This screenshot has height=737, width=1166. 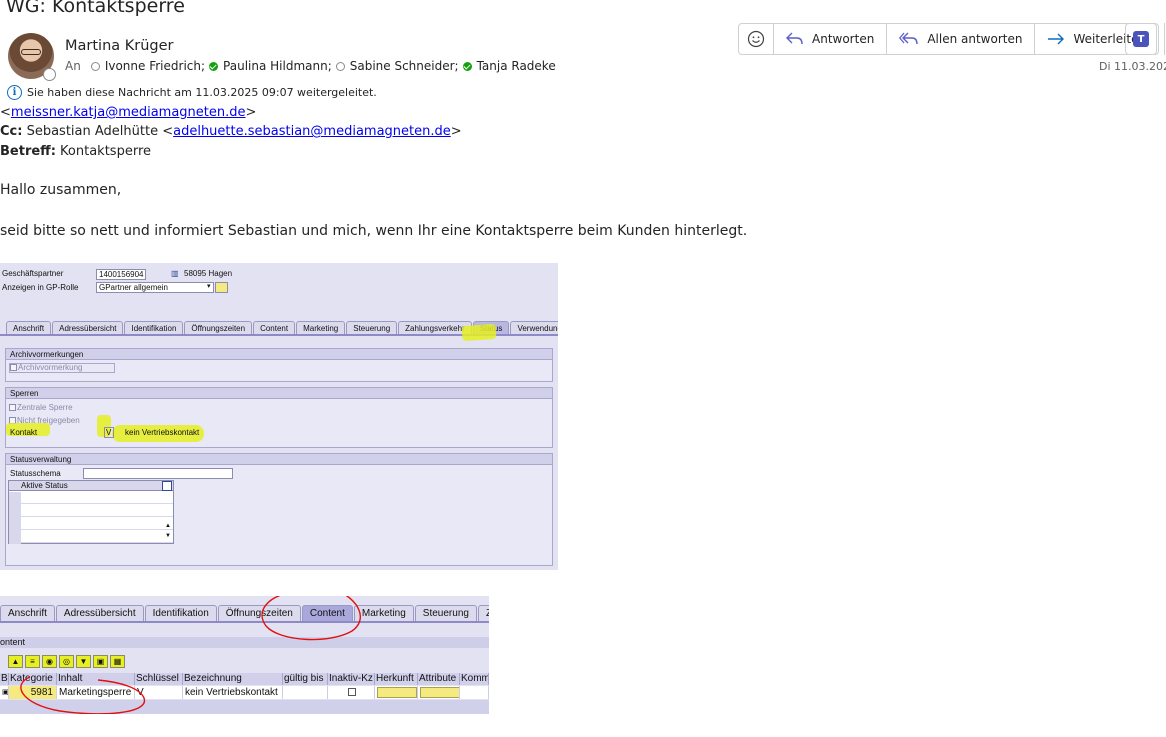 What do you see at coordinates (100, 131) in the screenshot?
I see `cc-name: Sebastian Adelhütte <` at bounding box center [100, 131].